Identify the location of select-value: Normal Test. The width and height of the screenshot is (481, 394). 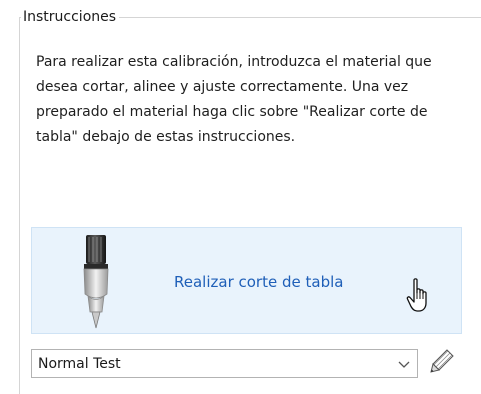
(79, 364).